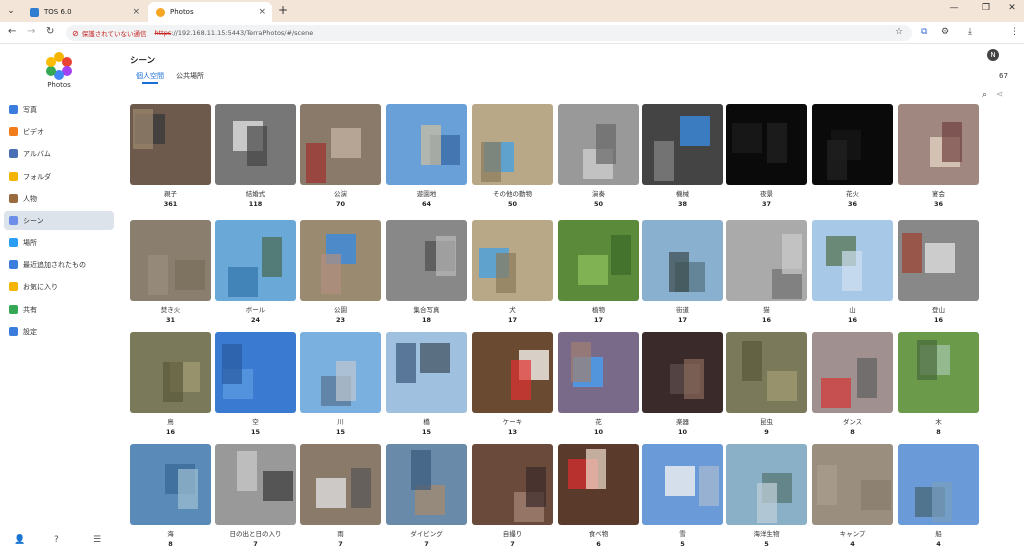 This screenshot has width=1024, height=550. Describe the element at coordinates (59, 198) in the screenshot. I see `sidebar-item: 人物` at that location.